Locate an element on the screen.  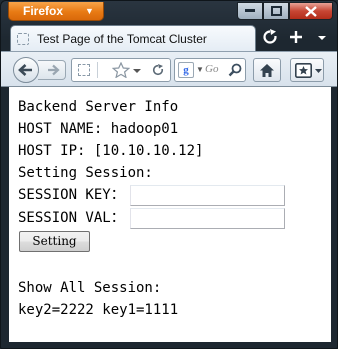
session-val-input is located at coordinates (207, 218).